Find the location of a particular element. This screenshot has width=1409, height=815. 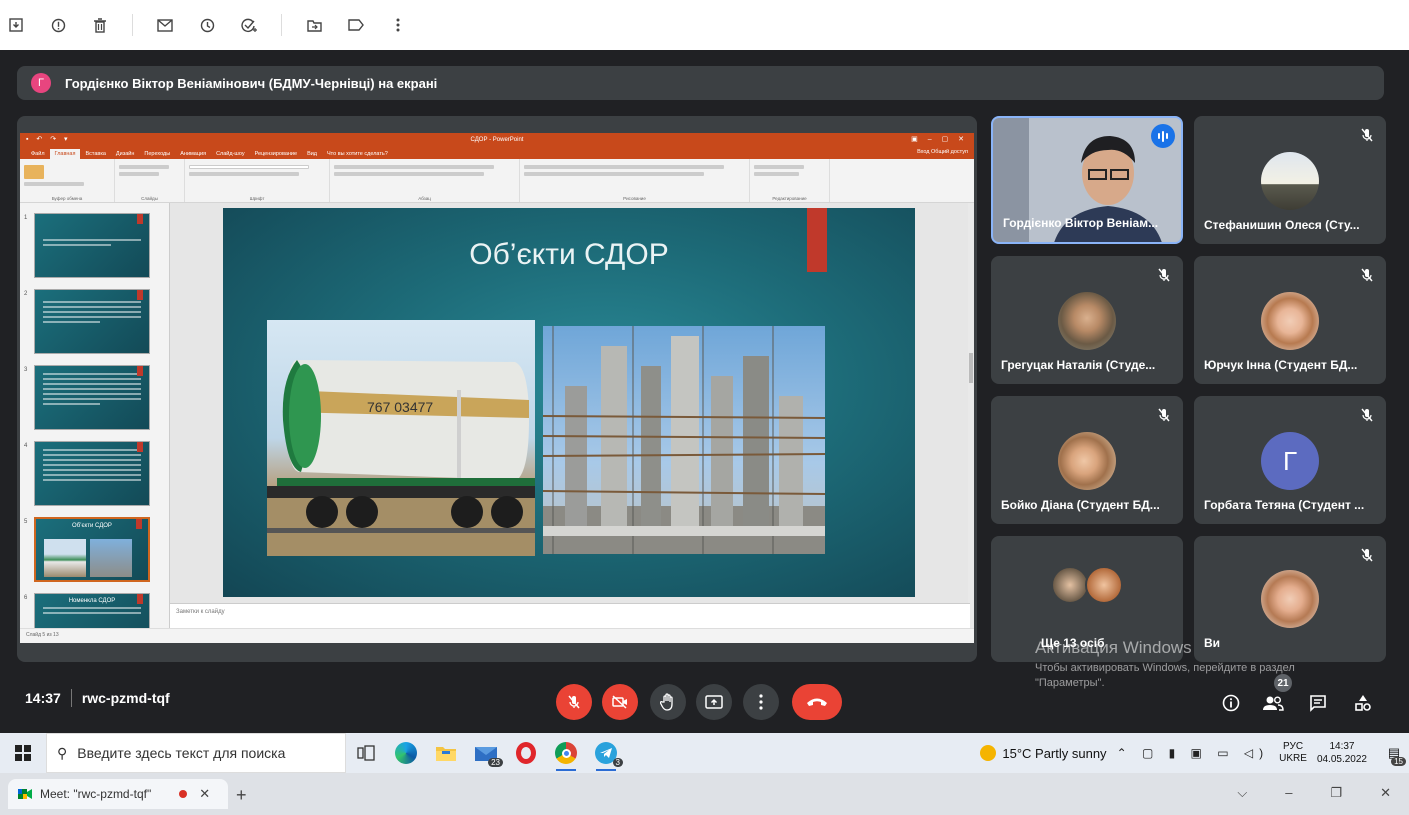

add-task-icon is located at coordinates (249, 25).